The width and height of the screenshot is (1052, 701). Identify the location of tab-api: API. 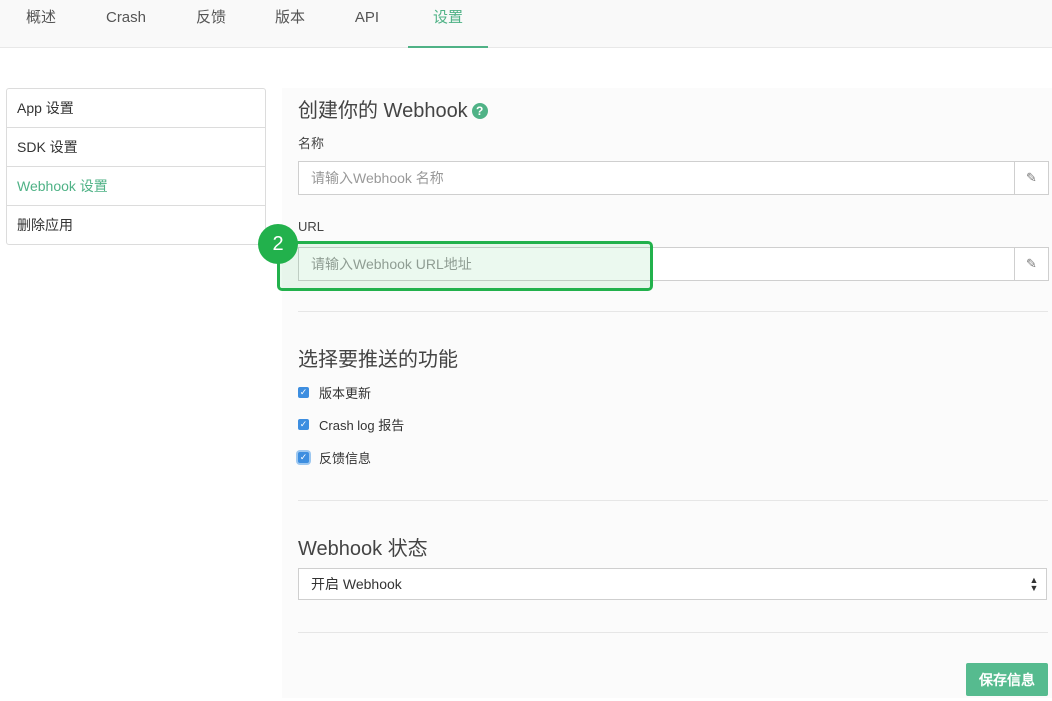
(367, 23).